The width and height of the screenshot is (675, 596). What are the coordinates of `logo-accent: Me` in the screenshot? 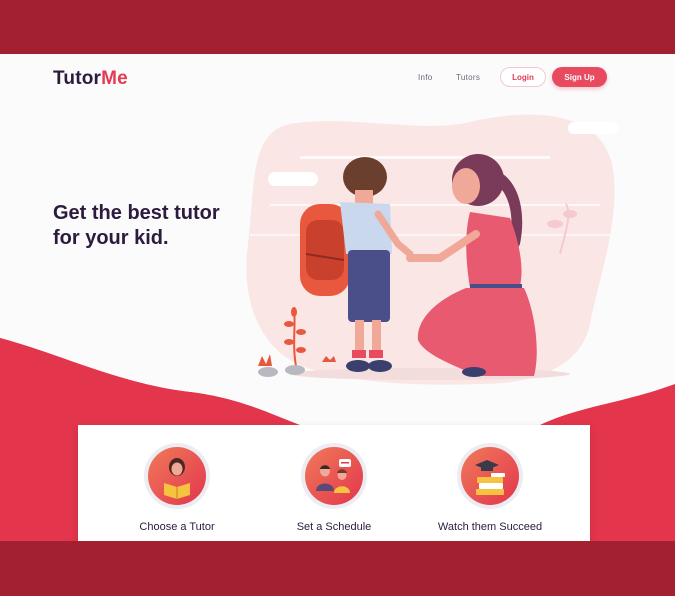 It's located at (114, 78).